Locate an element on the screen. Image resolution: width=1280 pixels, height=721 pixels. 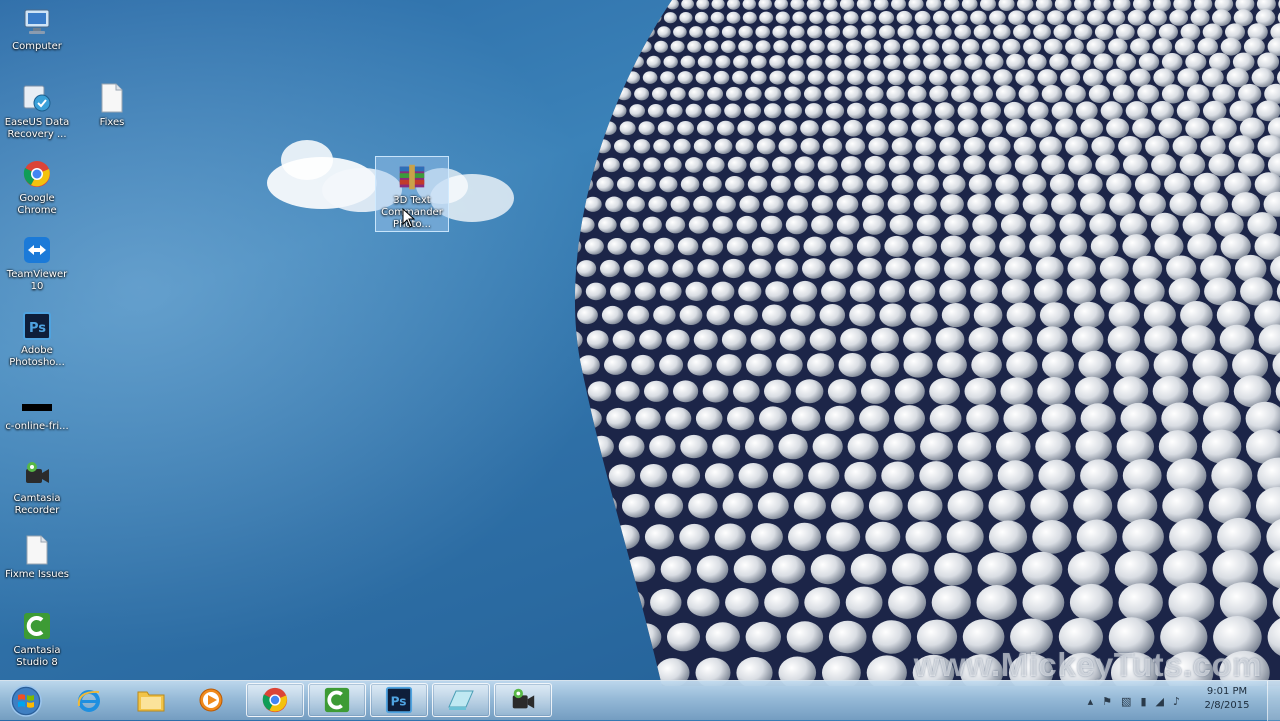
mouse-cursor is located at coordinates (409, 218).